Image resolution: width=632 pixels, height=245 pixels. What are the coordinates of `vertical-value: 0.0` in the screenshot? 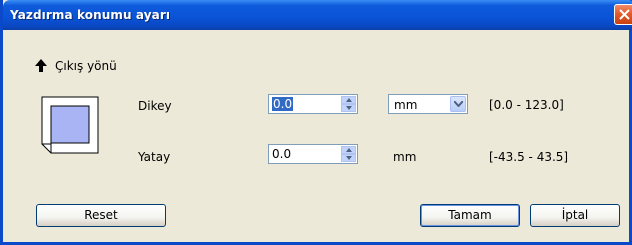 It's located at (283, 104).